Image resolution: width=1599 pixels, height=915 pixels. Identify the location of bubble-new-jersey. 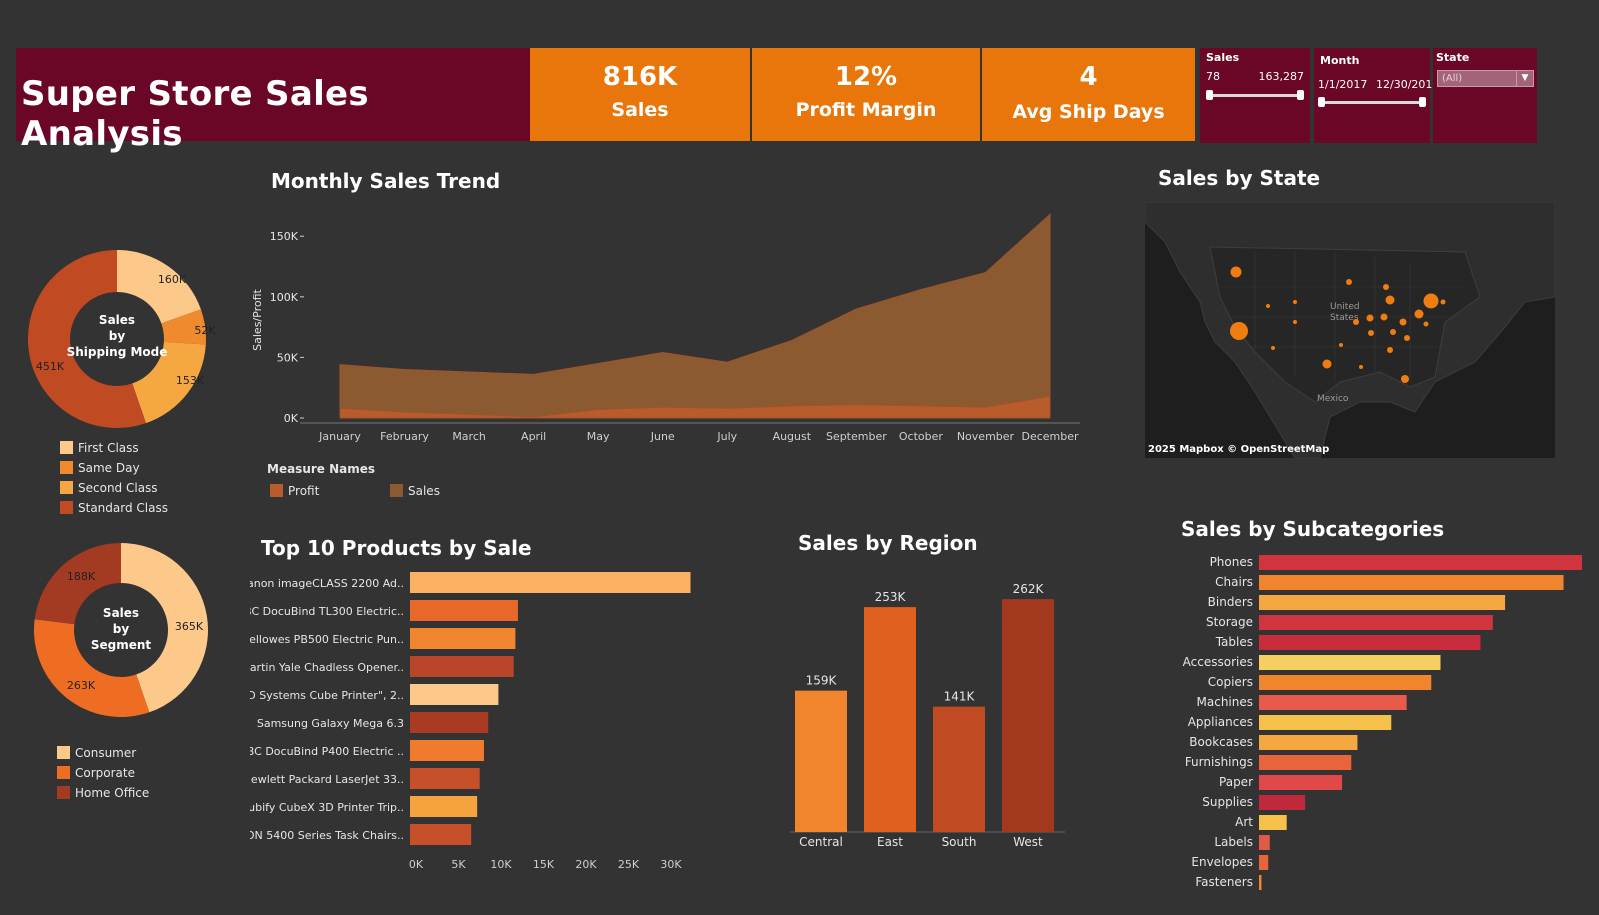
(1426, 324).